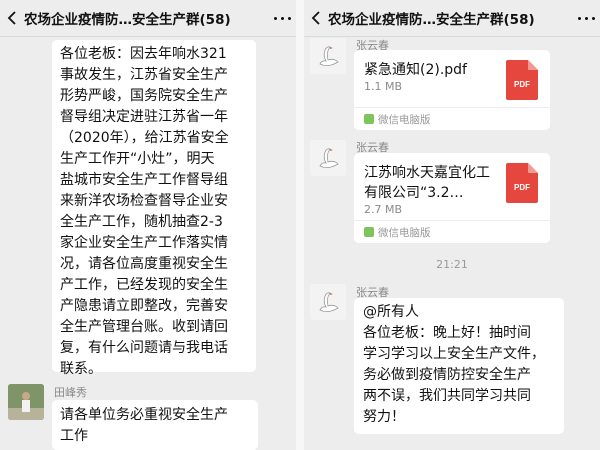 The image size is (600, 450). What do you see at coordinates (144, 327) in the screenshot?
I see `message-line: 全生产管理台账。收到请回` at bounding box center [144, 327].